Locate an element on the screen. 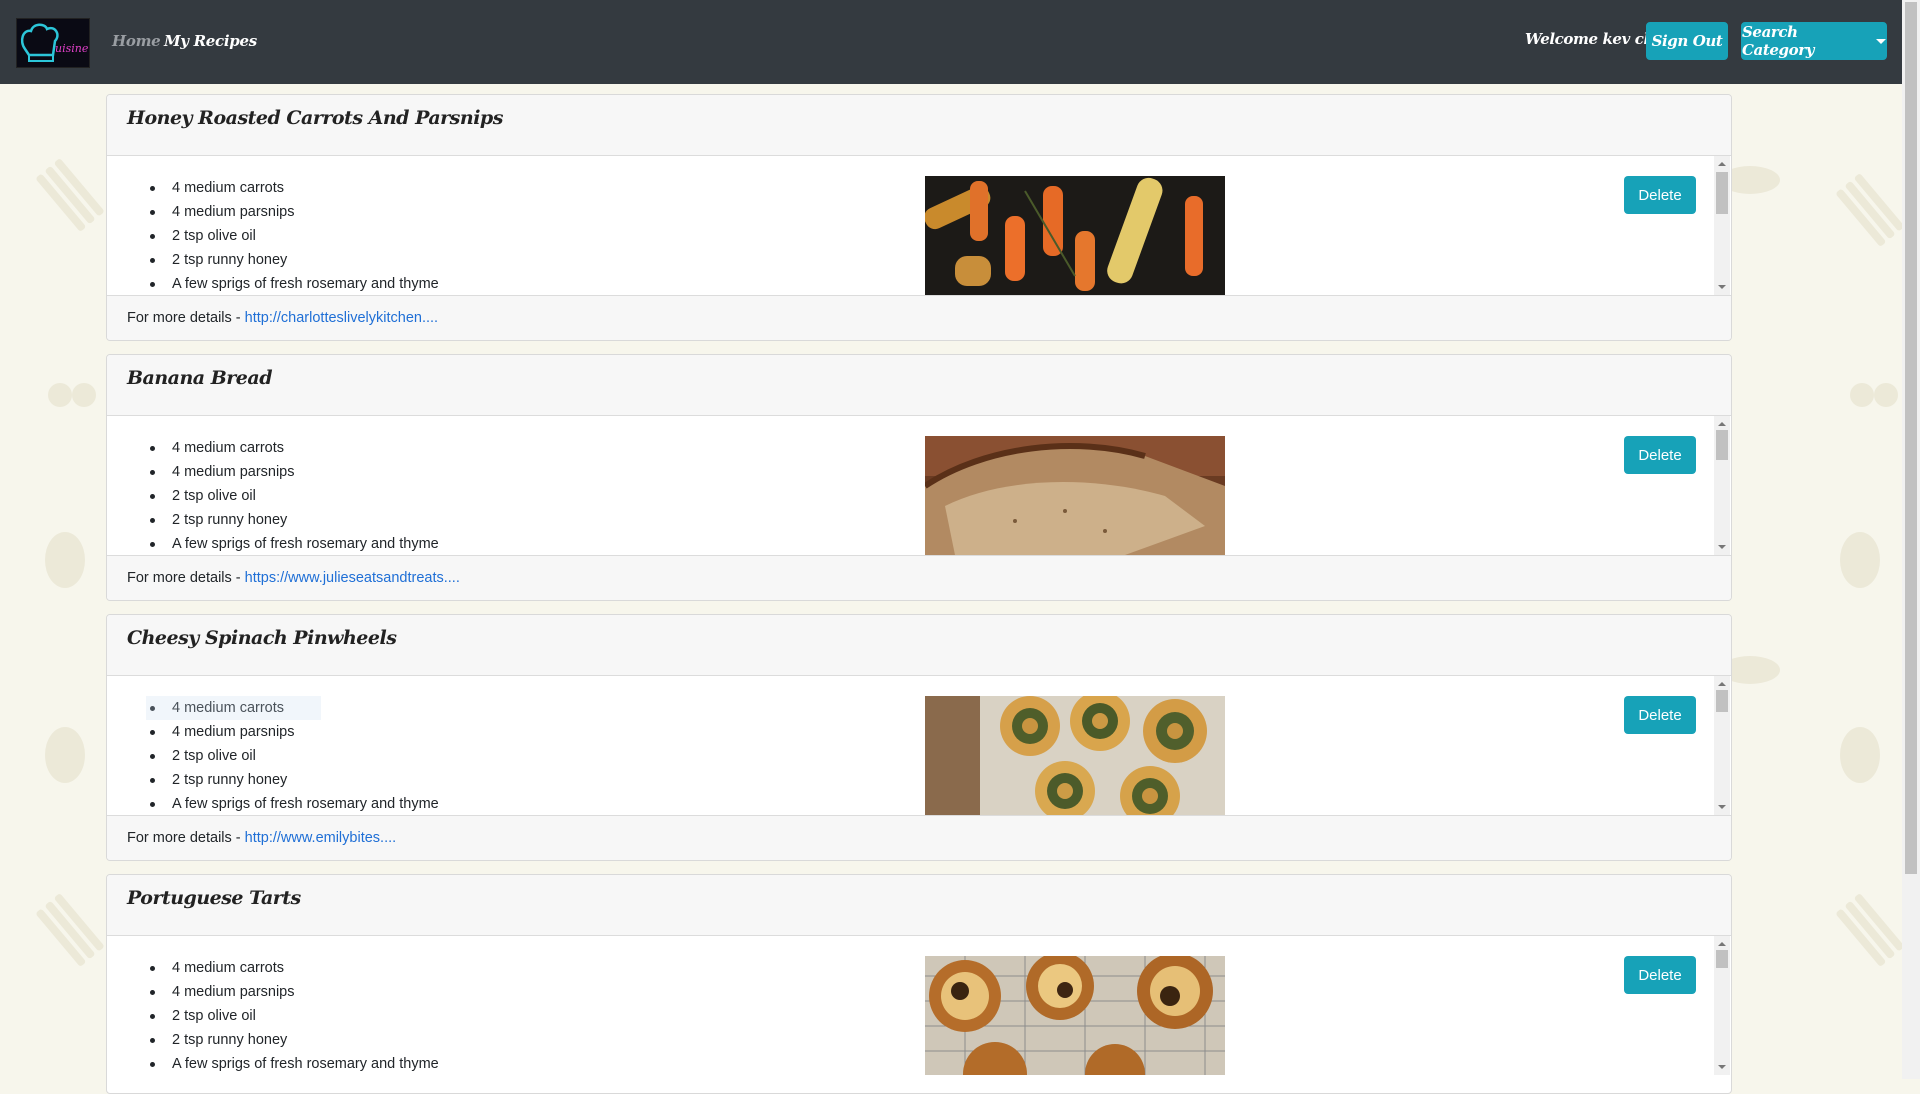 This screenshot has height=1094, width=1920. welcome-message: Welcome kev cha is located at coordinates (1594, 39).